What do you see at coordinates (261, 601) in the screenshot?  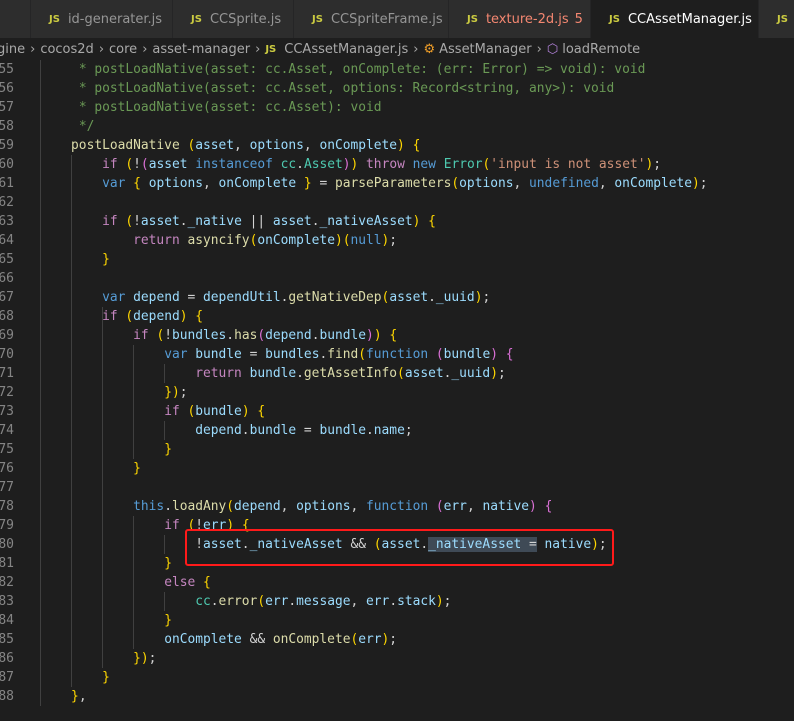 I see `code-token: (` at bounding box center [261, 601].